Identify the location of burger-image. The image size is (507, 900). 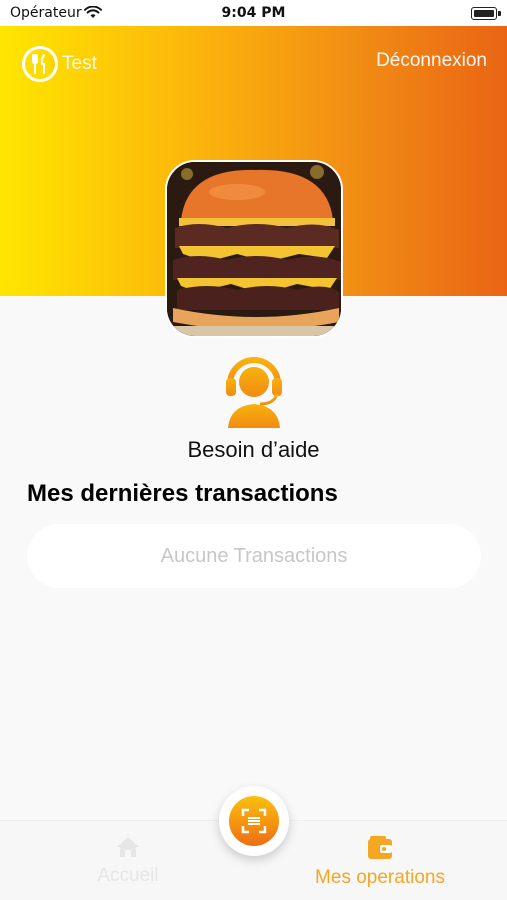
(254, 249).